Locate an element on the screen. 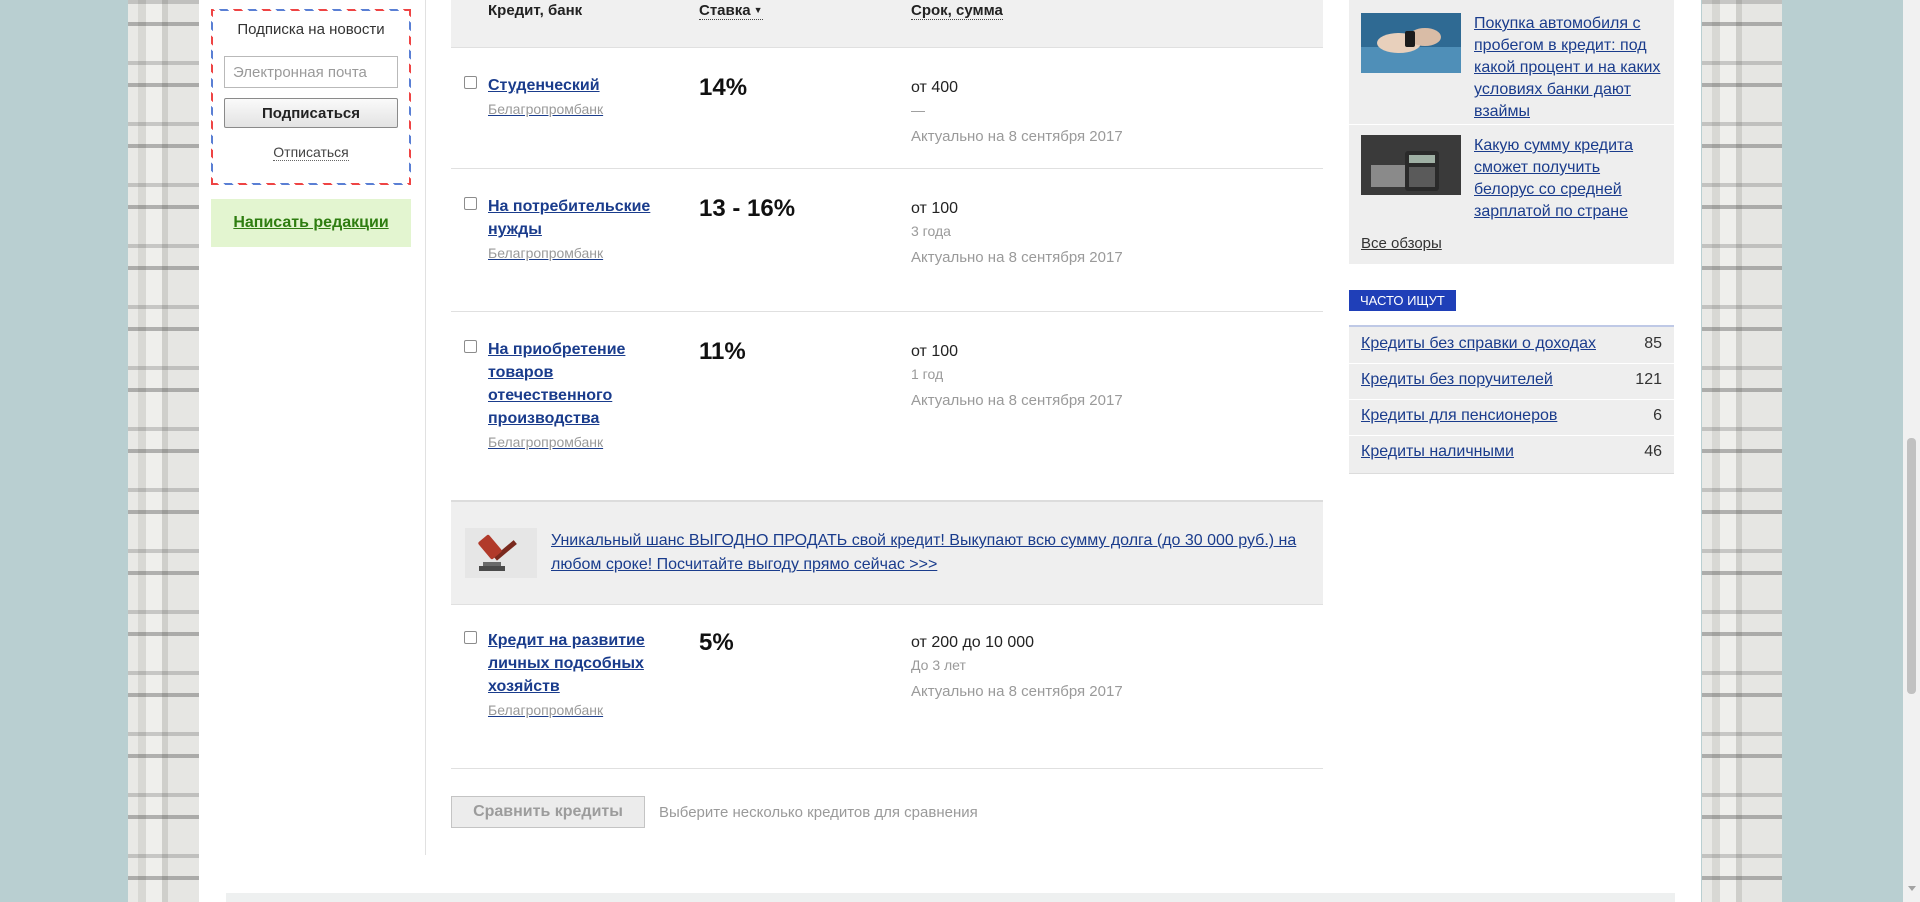  credit-amount: от 400 is located at coordinates (935, 87).